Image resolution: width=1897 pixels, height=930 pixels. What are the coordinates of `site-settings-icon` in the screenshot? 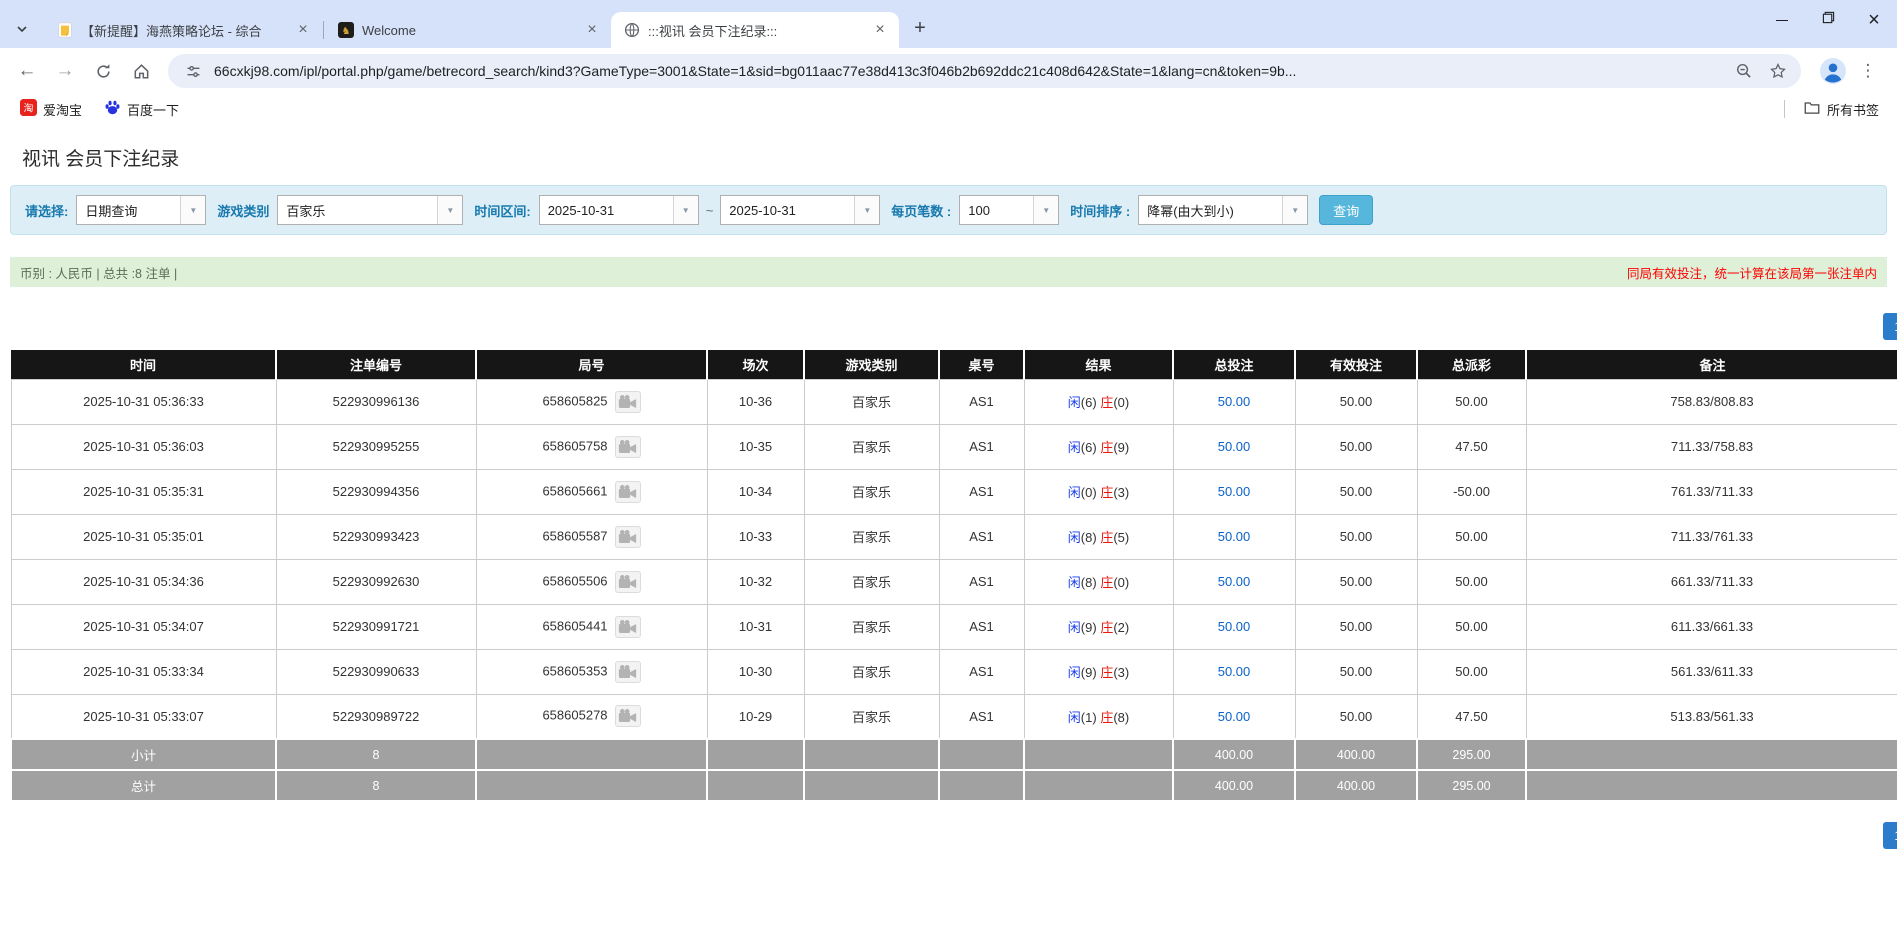 It's located at (193, 71).